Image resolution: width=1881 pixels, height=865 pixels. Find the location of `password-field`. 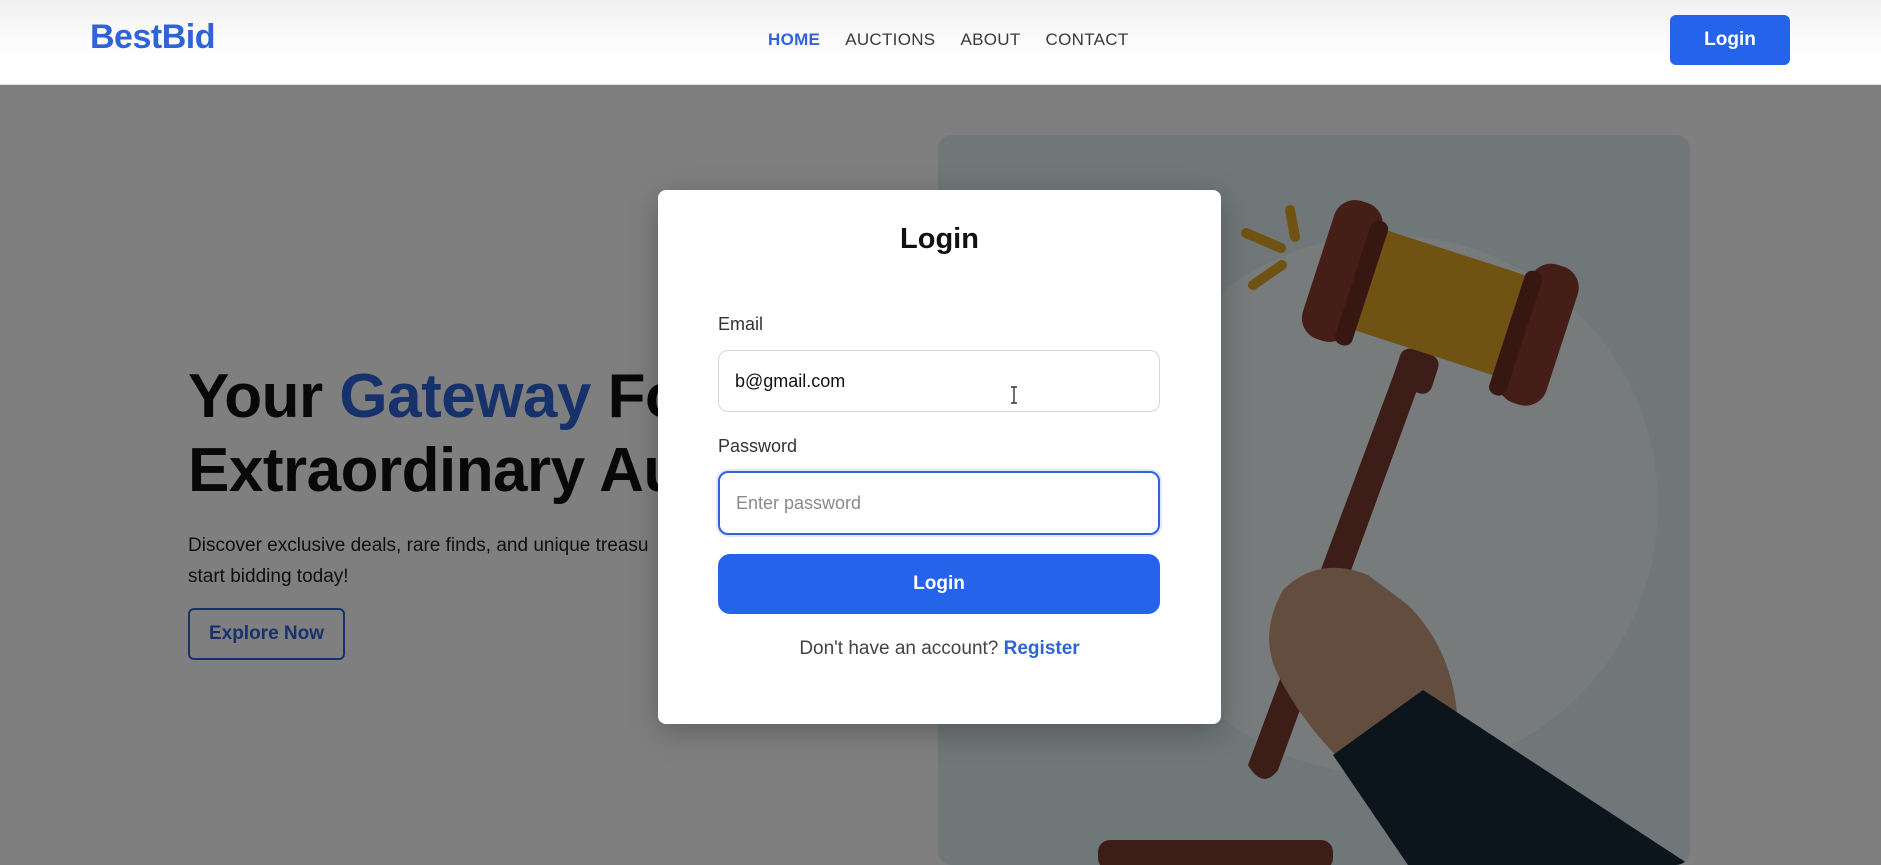

password-field is located at coordinates (939, 503).